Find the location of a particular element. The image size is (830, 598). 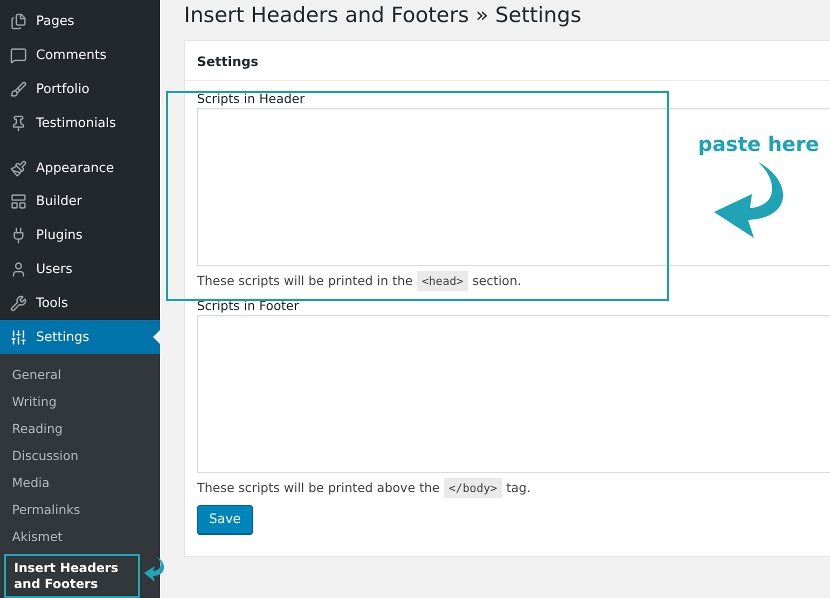

field-description: These scripts will be printed in the <head> section. is located at coordinates (513, 280).